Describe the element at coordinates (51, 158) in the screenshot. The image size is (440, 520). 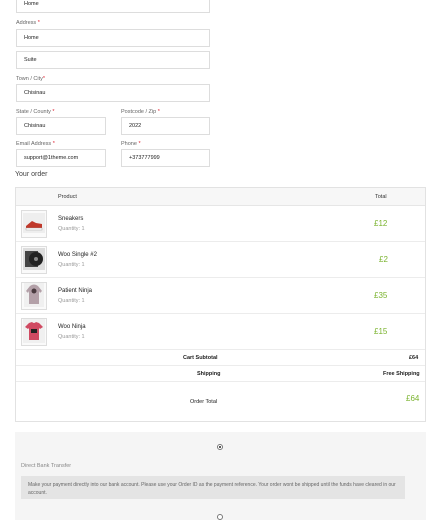
I see `email-value: support@1theme.com` at that location.